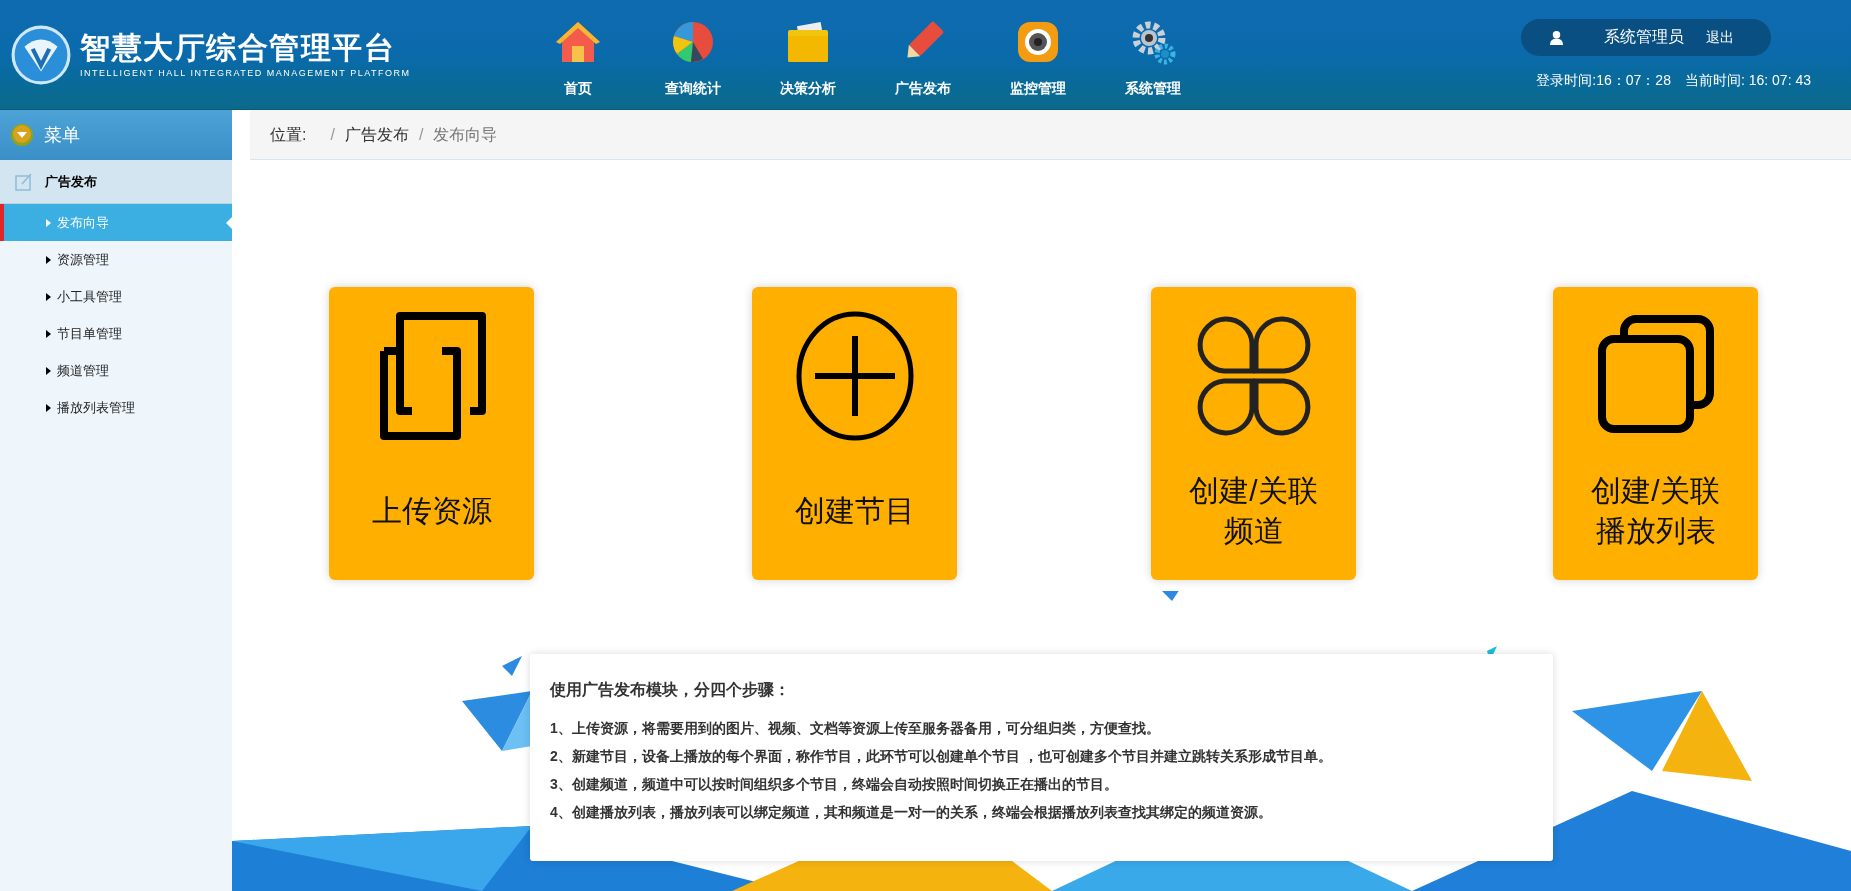  I want to click on user-icon, so click(1556, 37).